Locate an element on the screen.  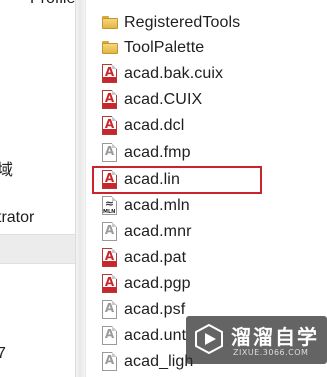
file-row-acad-dcl: A acad.dcl is located at coordinates (211, 126).